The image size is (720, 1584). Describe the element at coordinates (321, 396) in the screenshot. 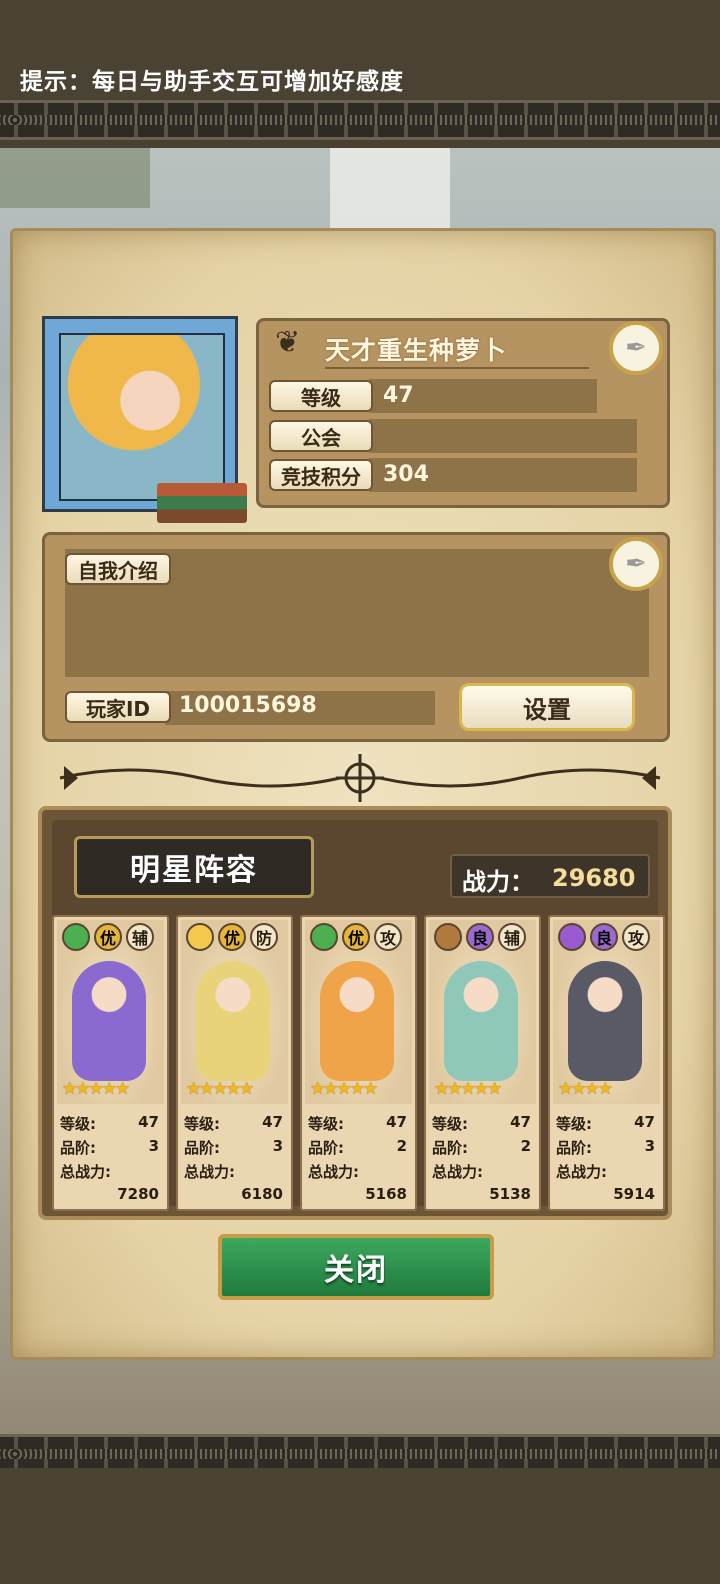

I see `level-label: 等级` at that location.